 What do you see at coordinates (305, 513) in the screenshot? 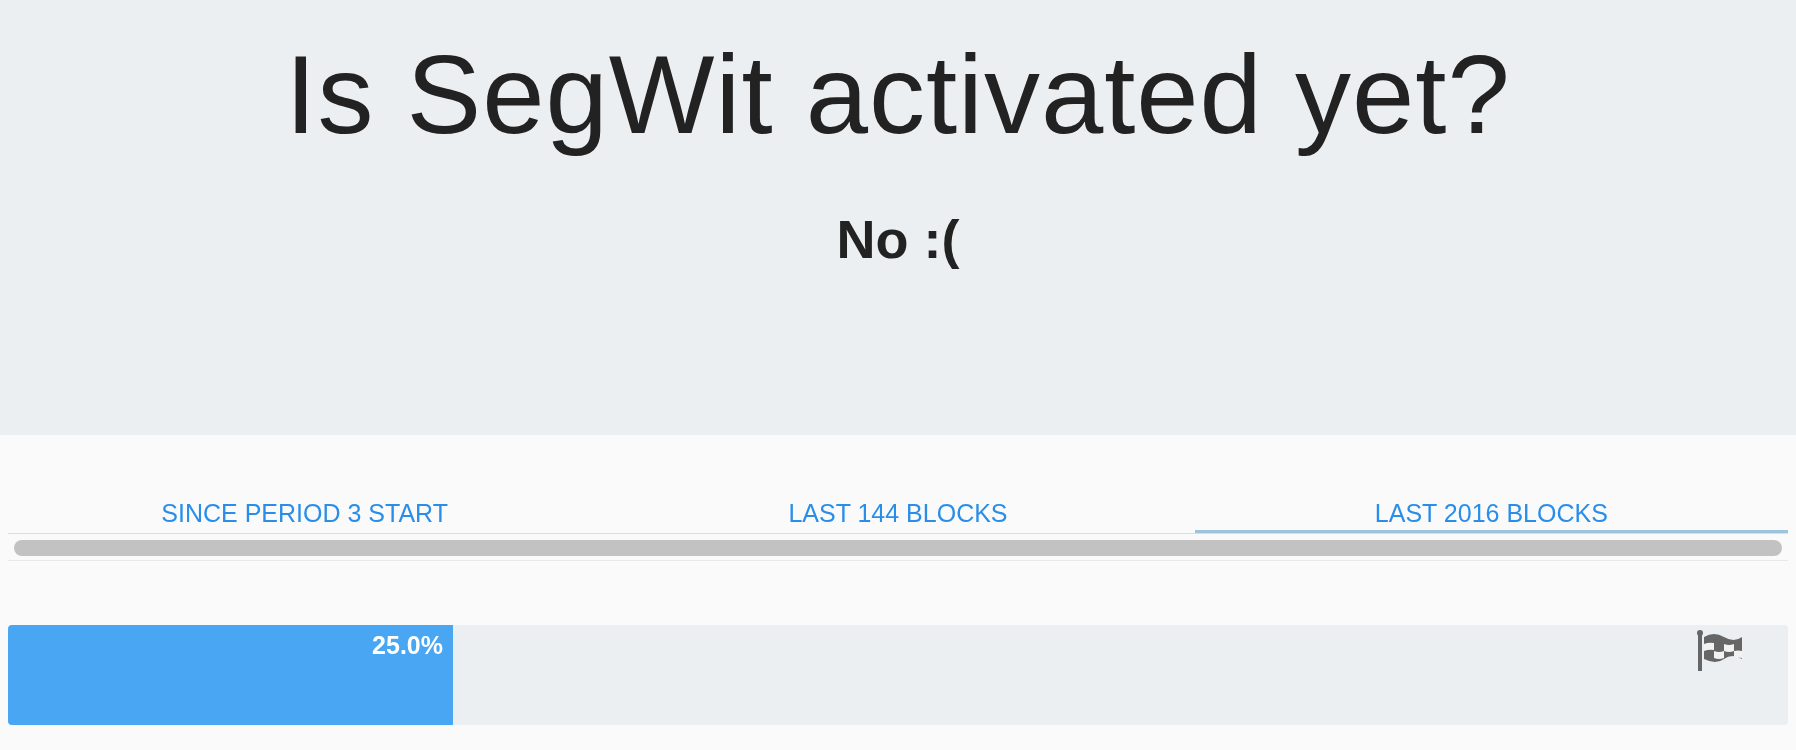
I see `tab: SINCE PERIOD 3 START` at bounding box center [305, 513].